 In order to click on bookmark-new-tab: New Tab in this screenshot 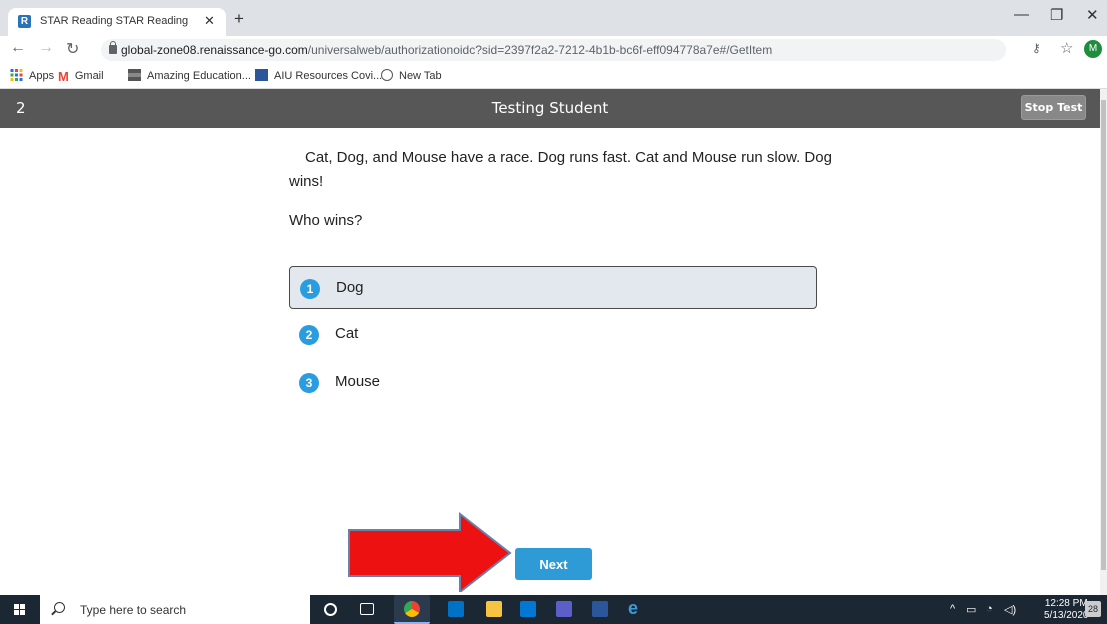, I will do `click(411, 75)`.